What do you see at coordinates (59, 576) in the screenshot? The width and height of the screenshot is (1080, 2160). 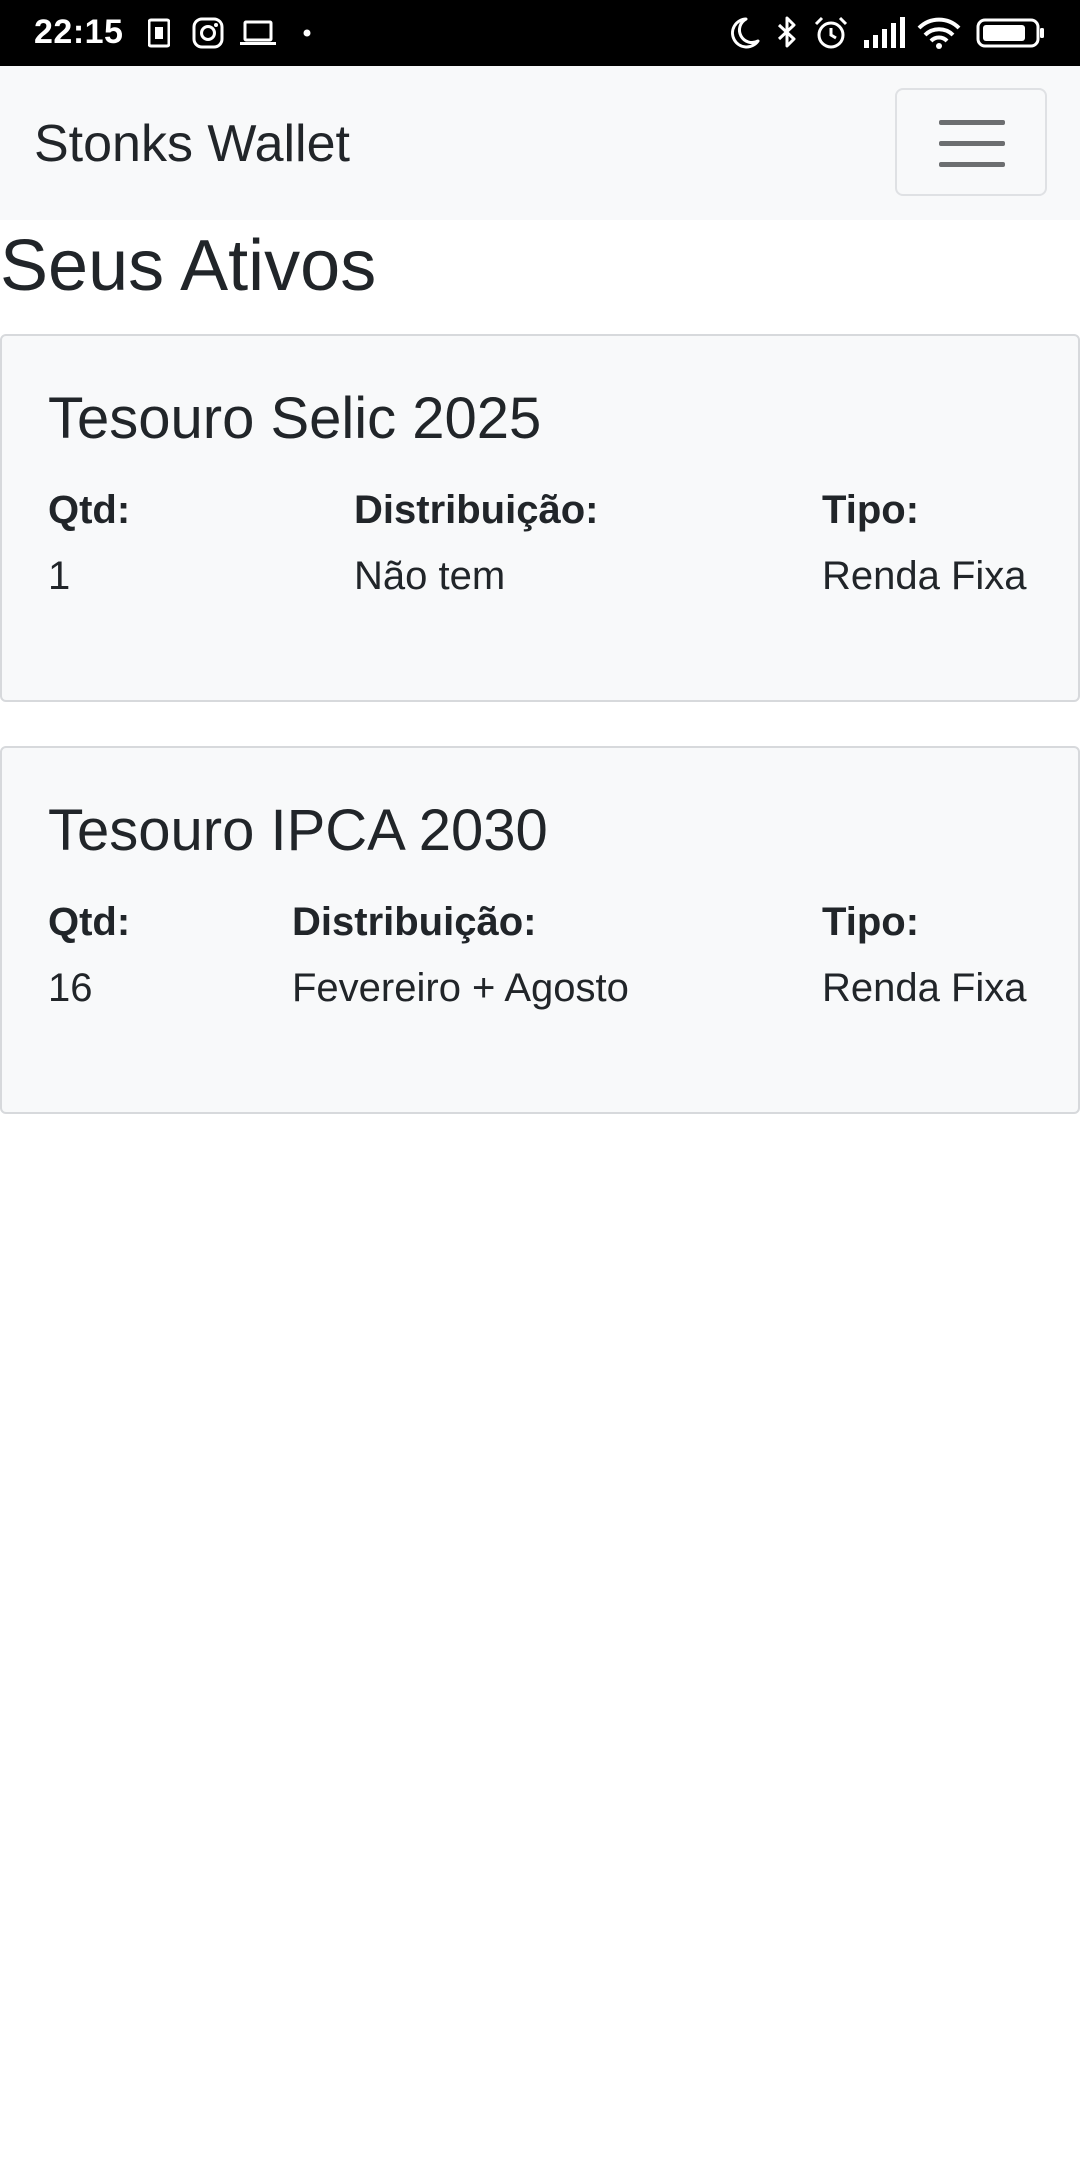 I see `qty-value: 1` at bounding box center [59, 576].